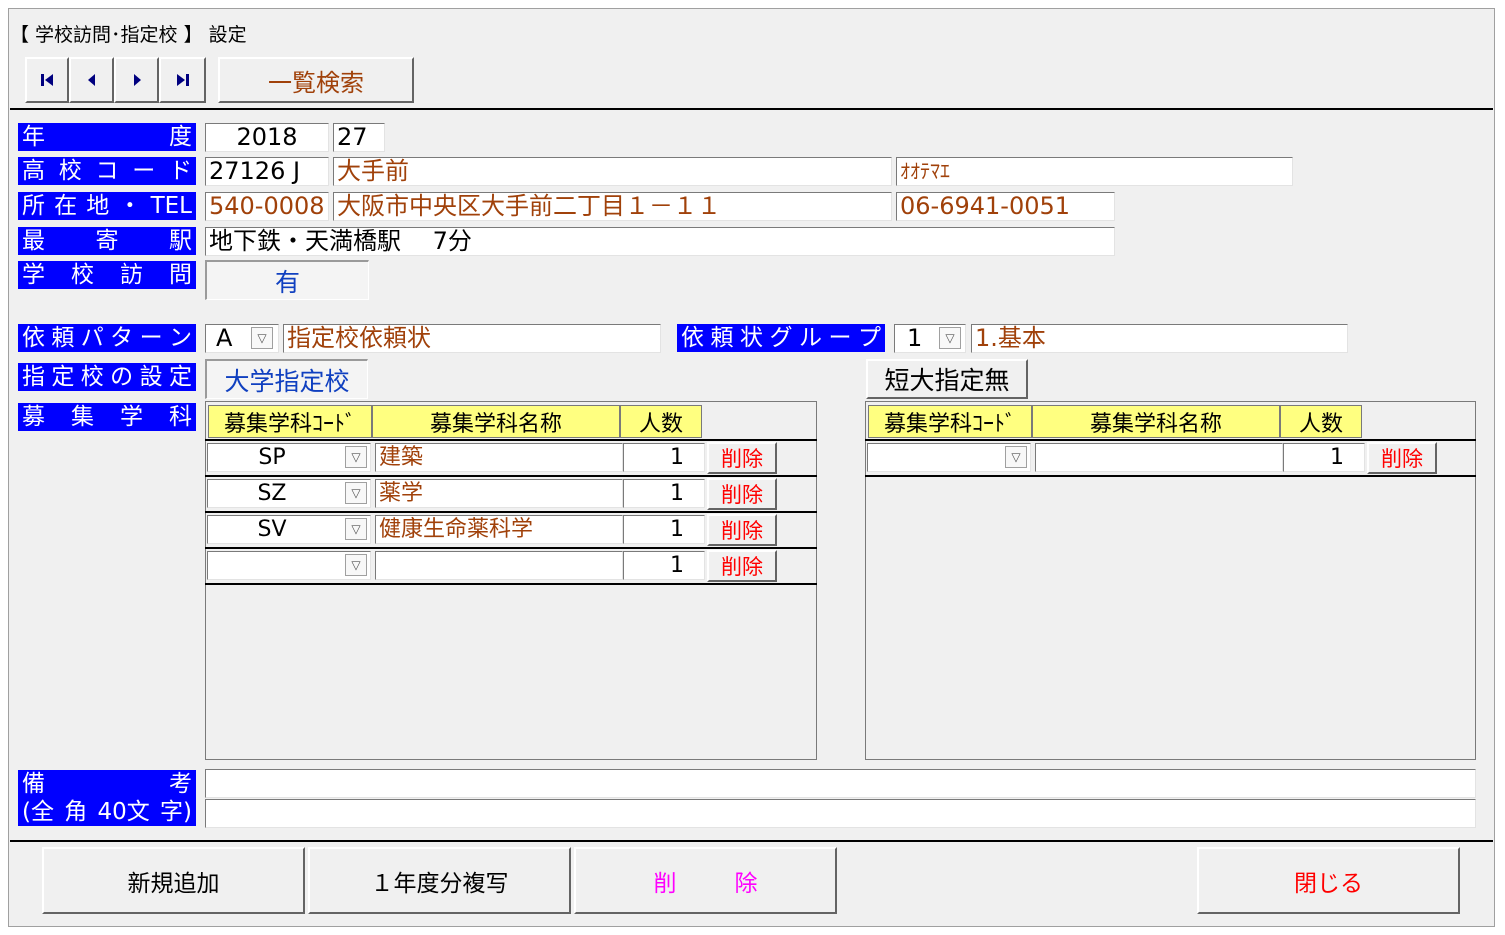  What do you see at coordinates (123, 812) in the screenshot?
I see `label-part: 40文` at bounding box center [123, 812].